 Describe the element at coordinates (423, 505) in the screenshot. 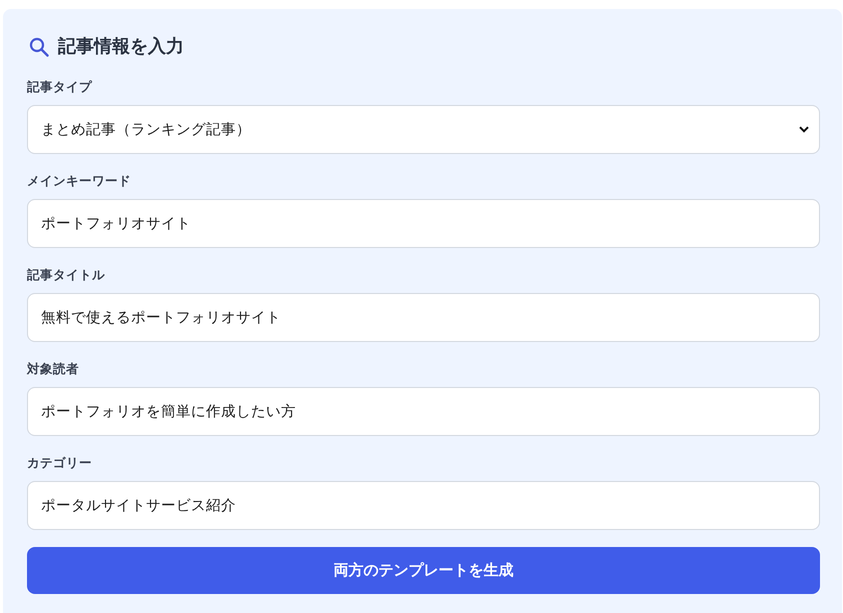

I see `text-input: ポータルサイトサービス紹介` at that location.